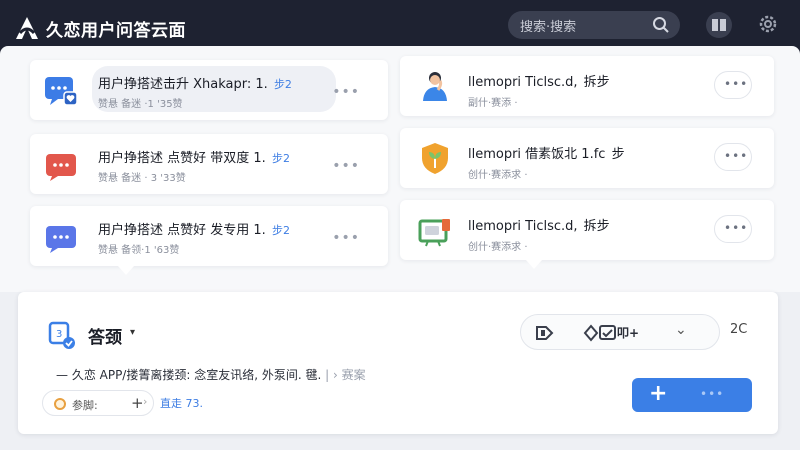 The width and height of the screenshot is (800, 450). Describe the element at coordinates (27, 28) in the screenshot. I see `app-logo-icon` at that location.